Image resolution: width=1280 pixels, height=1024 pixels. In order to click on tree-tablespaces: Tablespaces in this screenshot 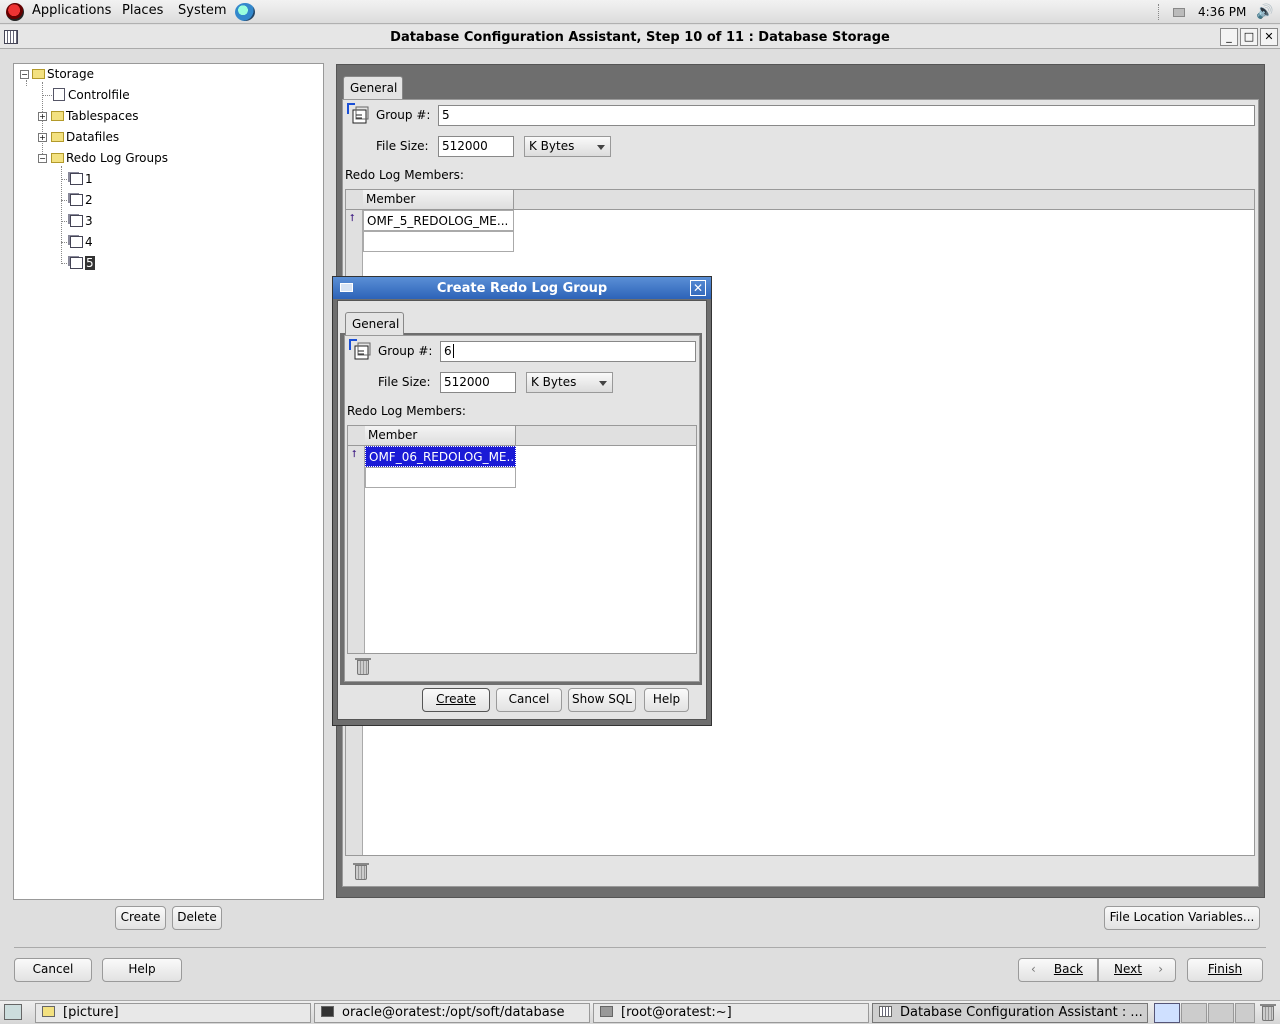, I will do `click(95, 116)`.